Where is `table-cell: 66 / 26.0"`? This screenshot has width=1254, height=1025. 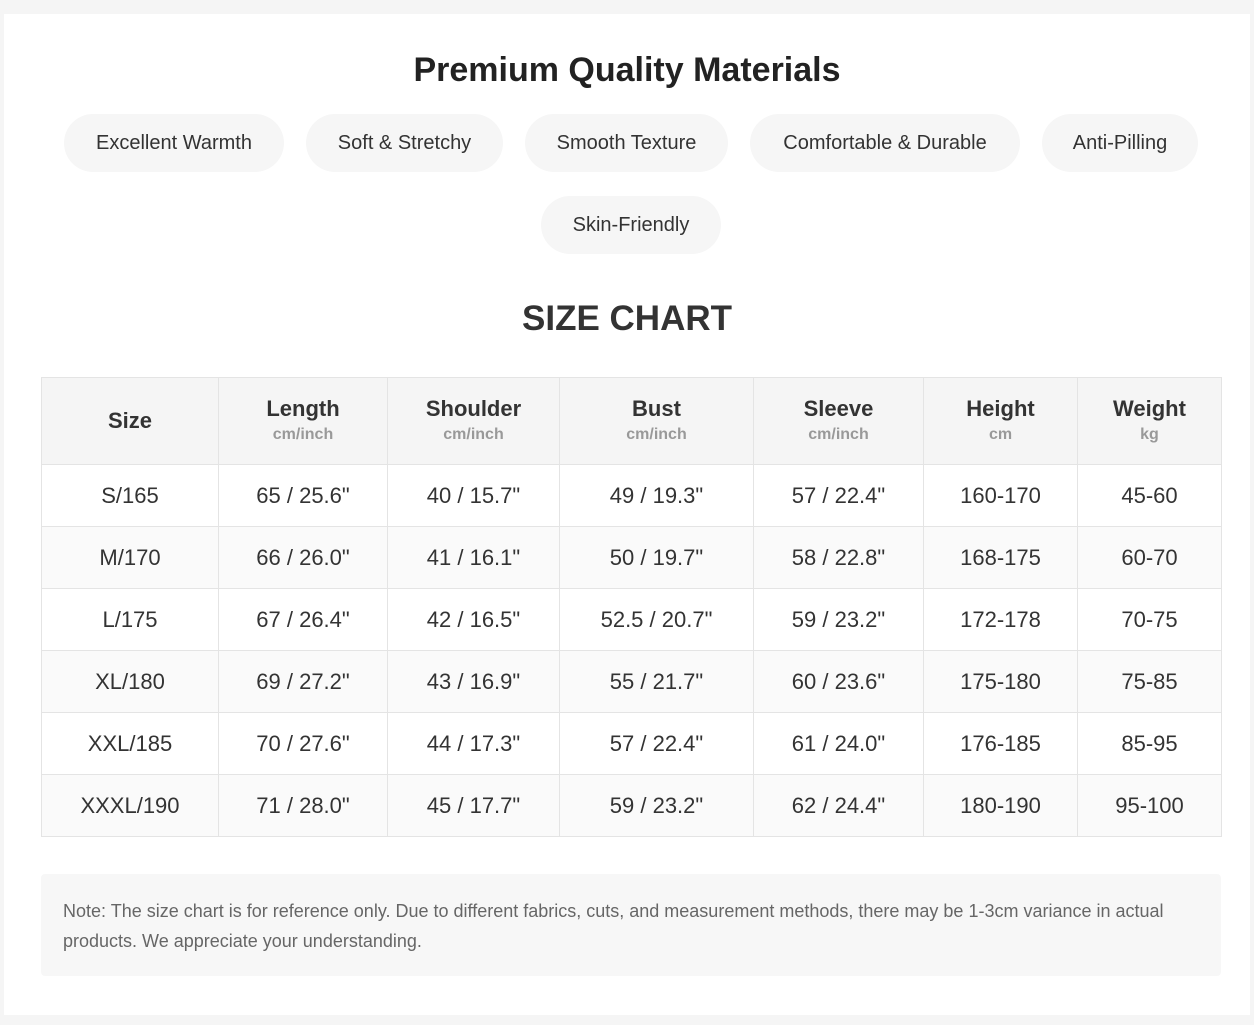 table-cell: 66 / 26.0" is located at coordinates (303, 557).